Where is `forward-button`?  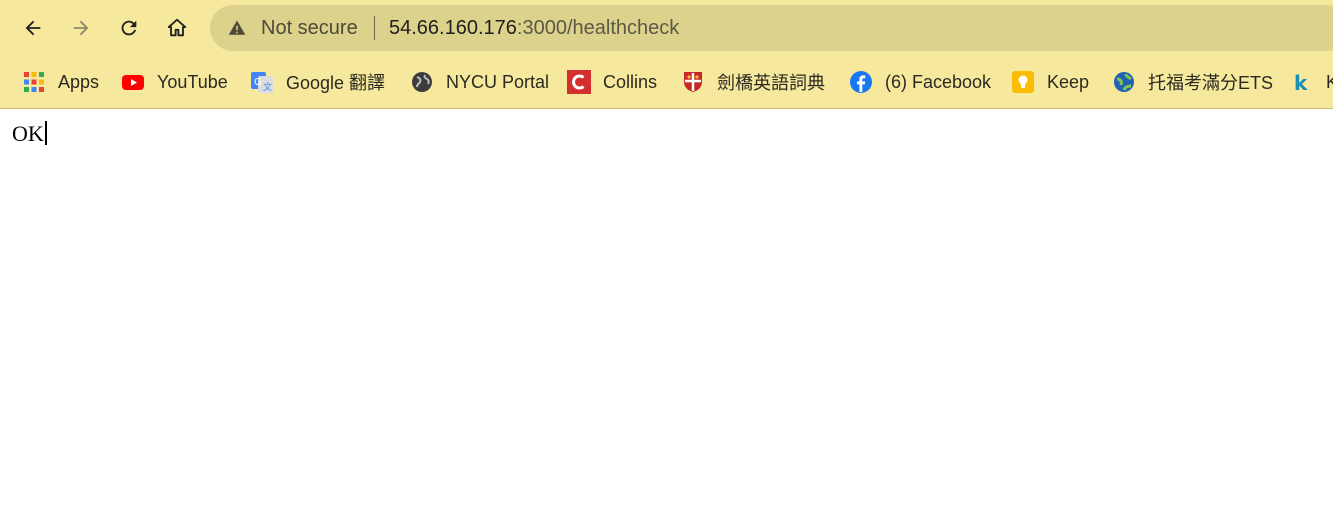 forward-button is located at coordinates (81, 28).